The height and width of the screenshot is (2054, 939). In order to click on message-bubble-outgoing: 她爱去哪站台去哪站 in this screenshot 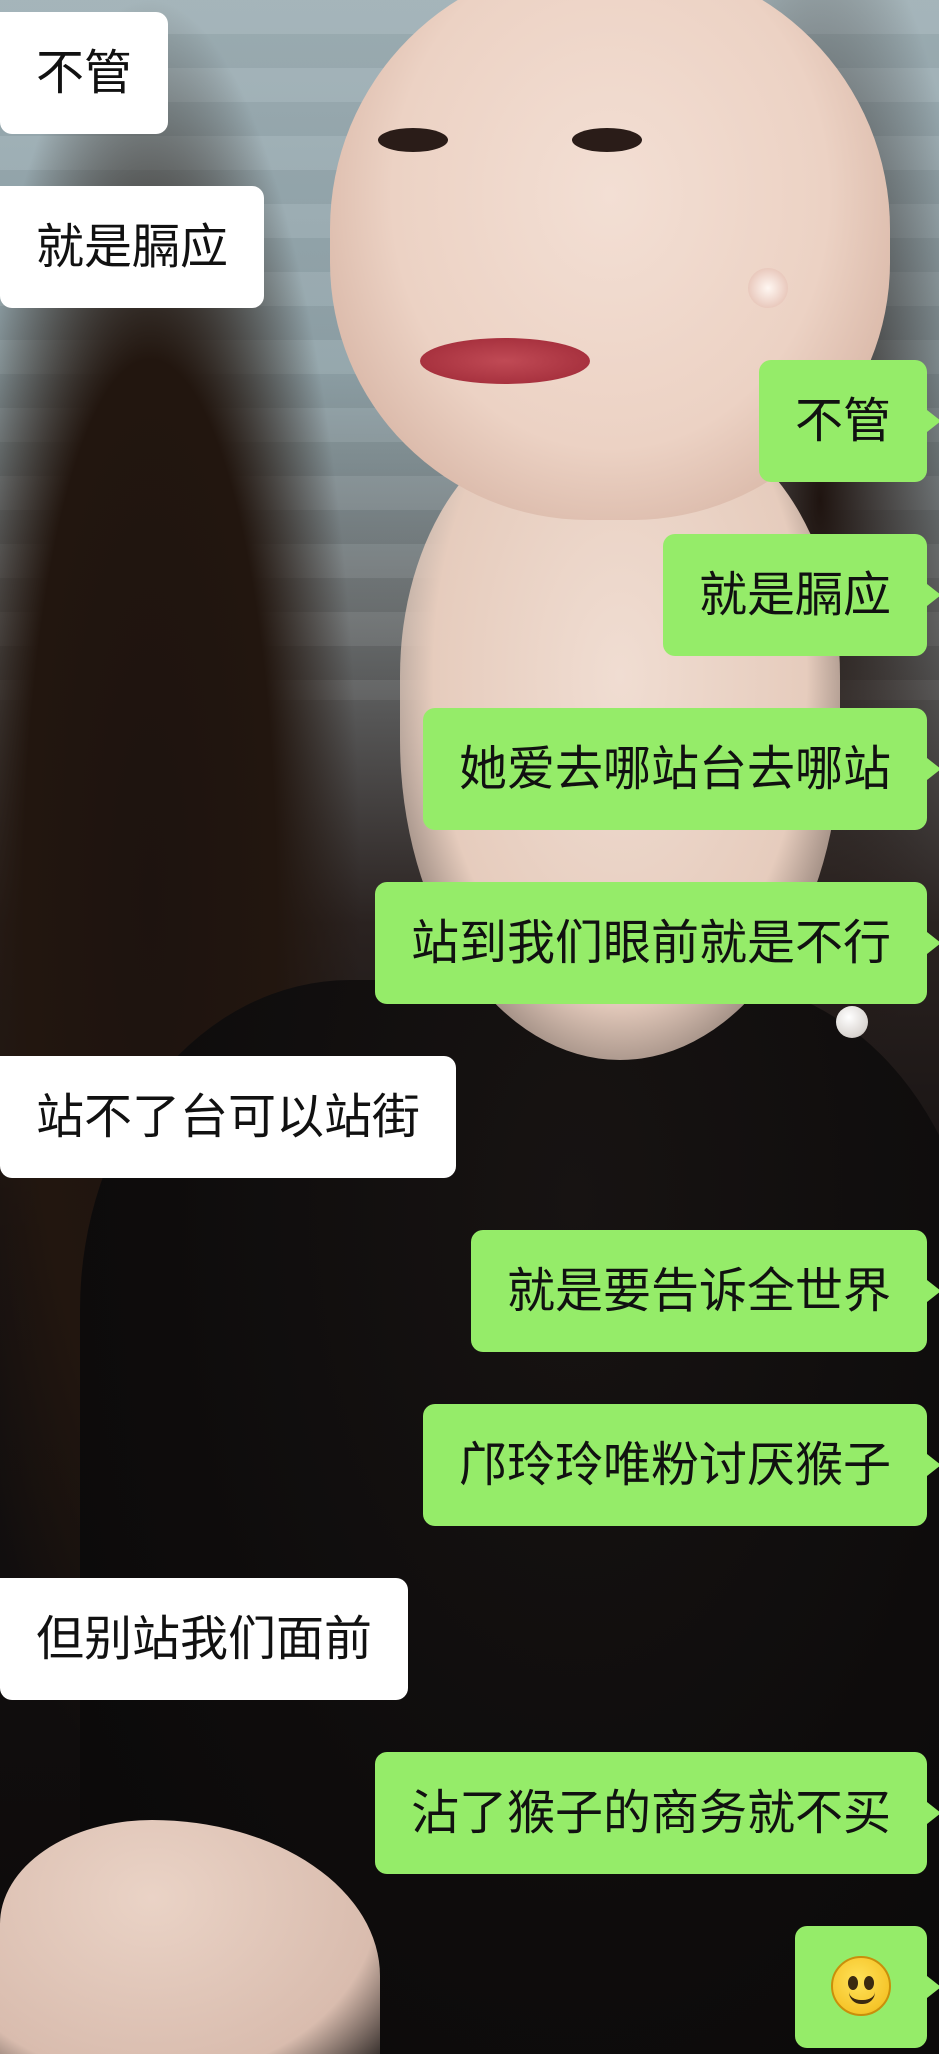, I will do `click(680, 769)`.